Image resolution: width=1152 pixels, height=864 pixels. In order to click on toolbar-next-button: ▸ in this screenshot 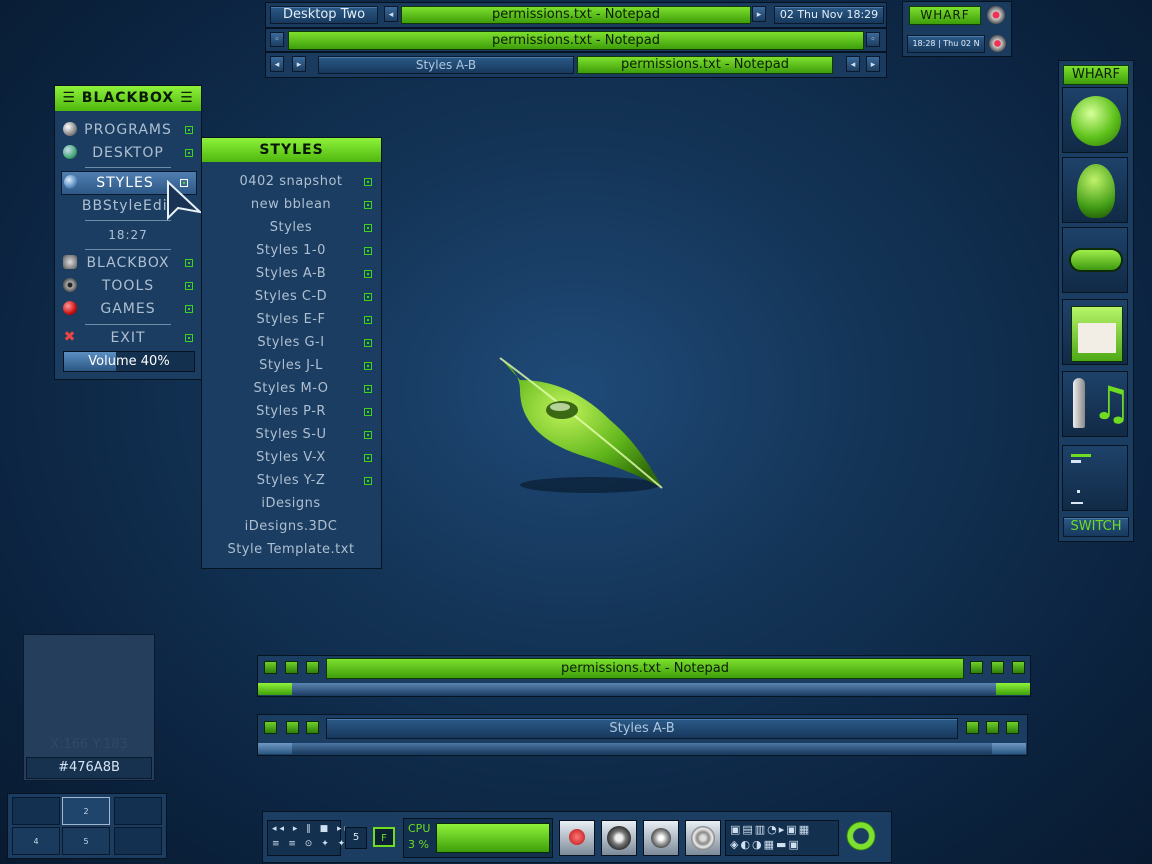, I will do `click(759, 14)`.